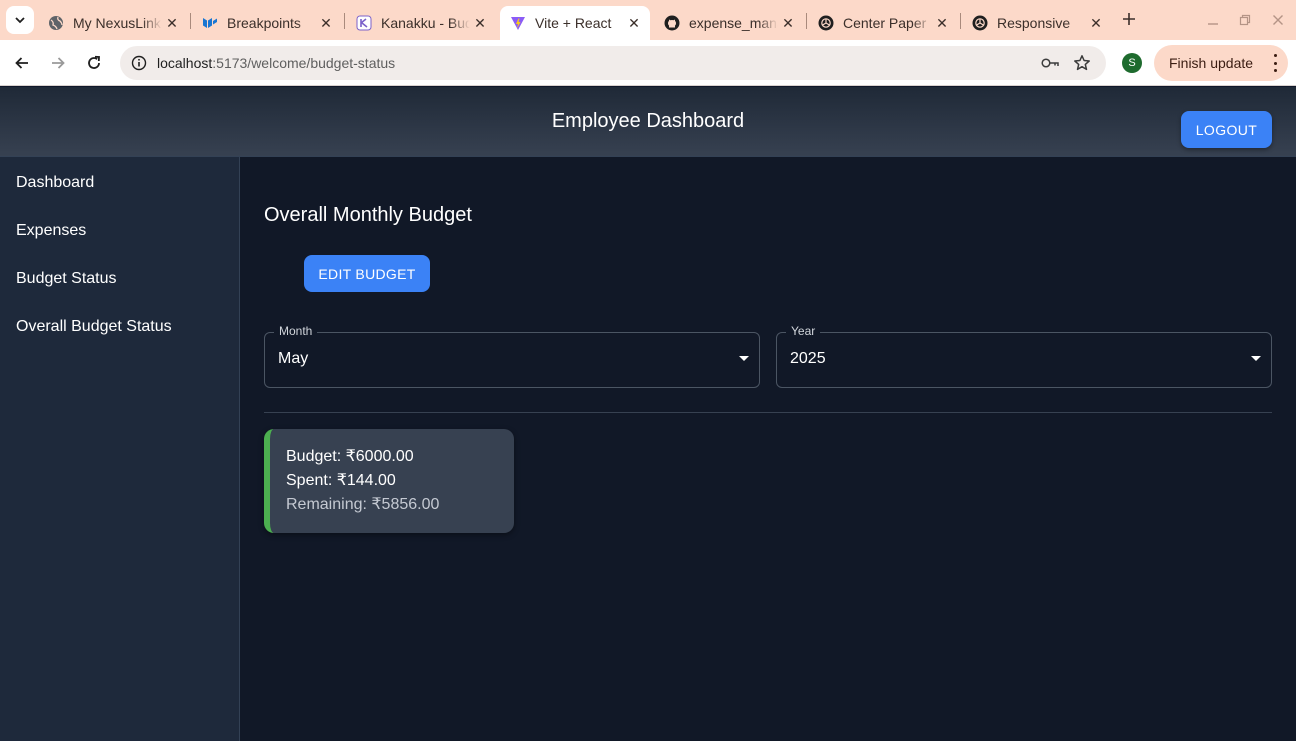 The image size is (1296, 741). I want to click on month-select-label: Month, so click(296, 331).